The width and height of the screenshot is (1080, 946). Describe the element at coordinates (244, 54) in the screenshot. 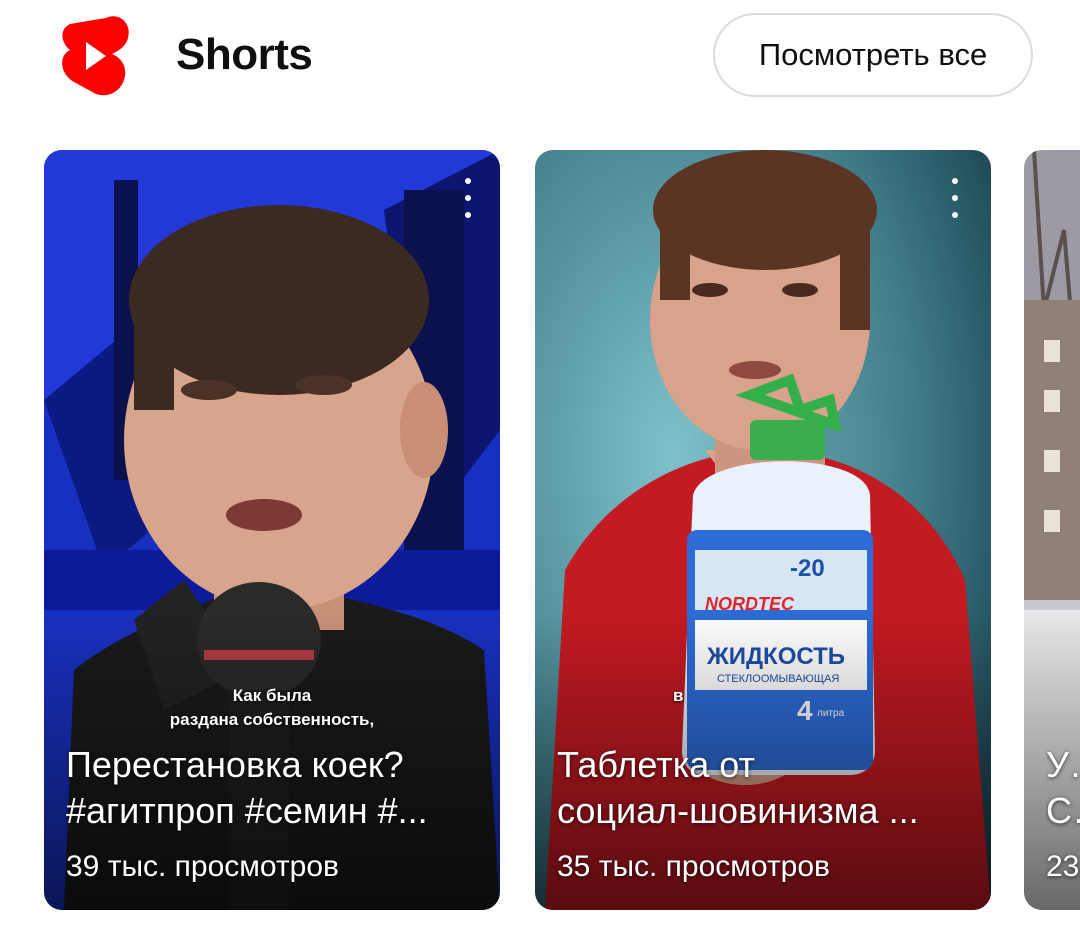

I see `section-title: Shorts` at that location.